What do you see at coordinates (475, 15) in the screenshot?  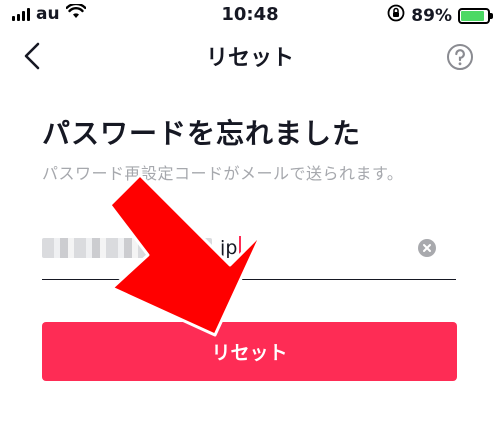 I see `battery-icon` at bounding box center [475, 15].